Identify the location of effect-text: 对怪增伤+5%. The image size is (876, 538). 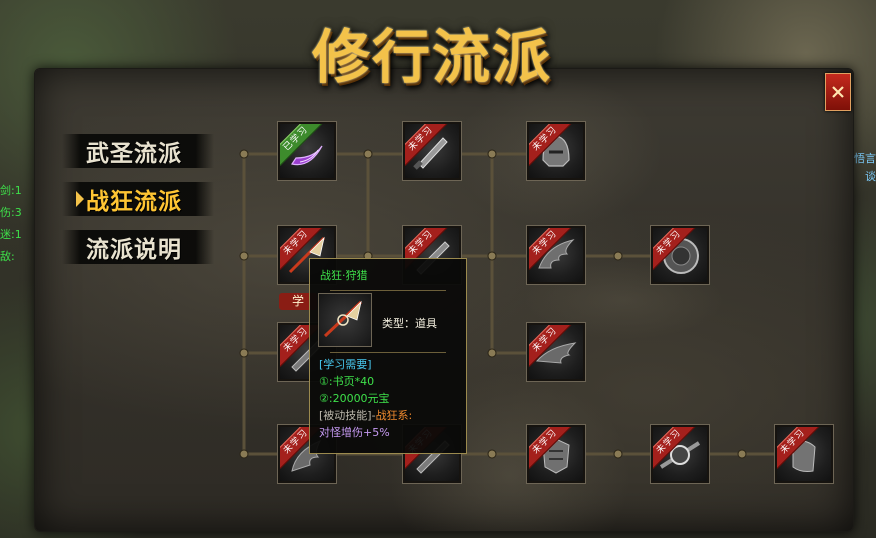
(354, 432).